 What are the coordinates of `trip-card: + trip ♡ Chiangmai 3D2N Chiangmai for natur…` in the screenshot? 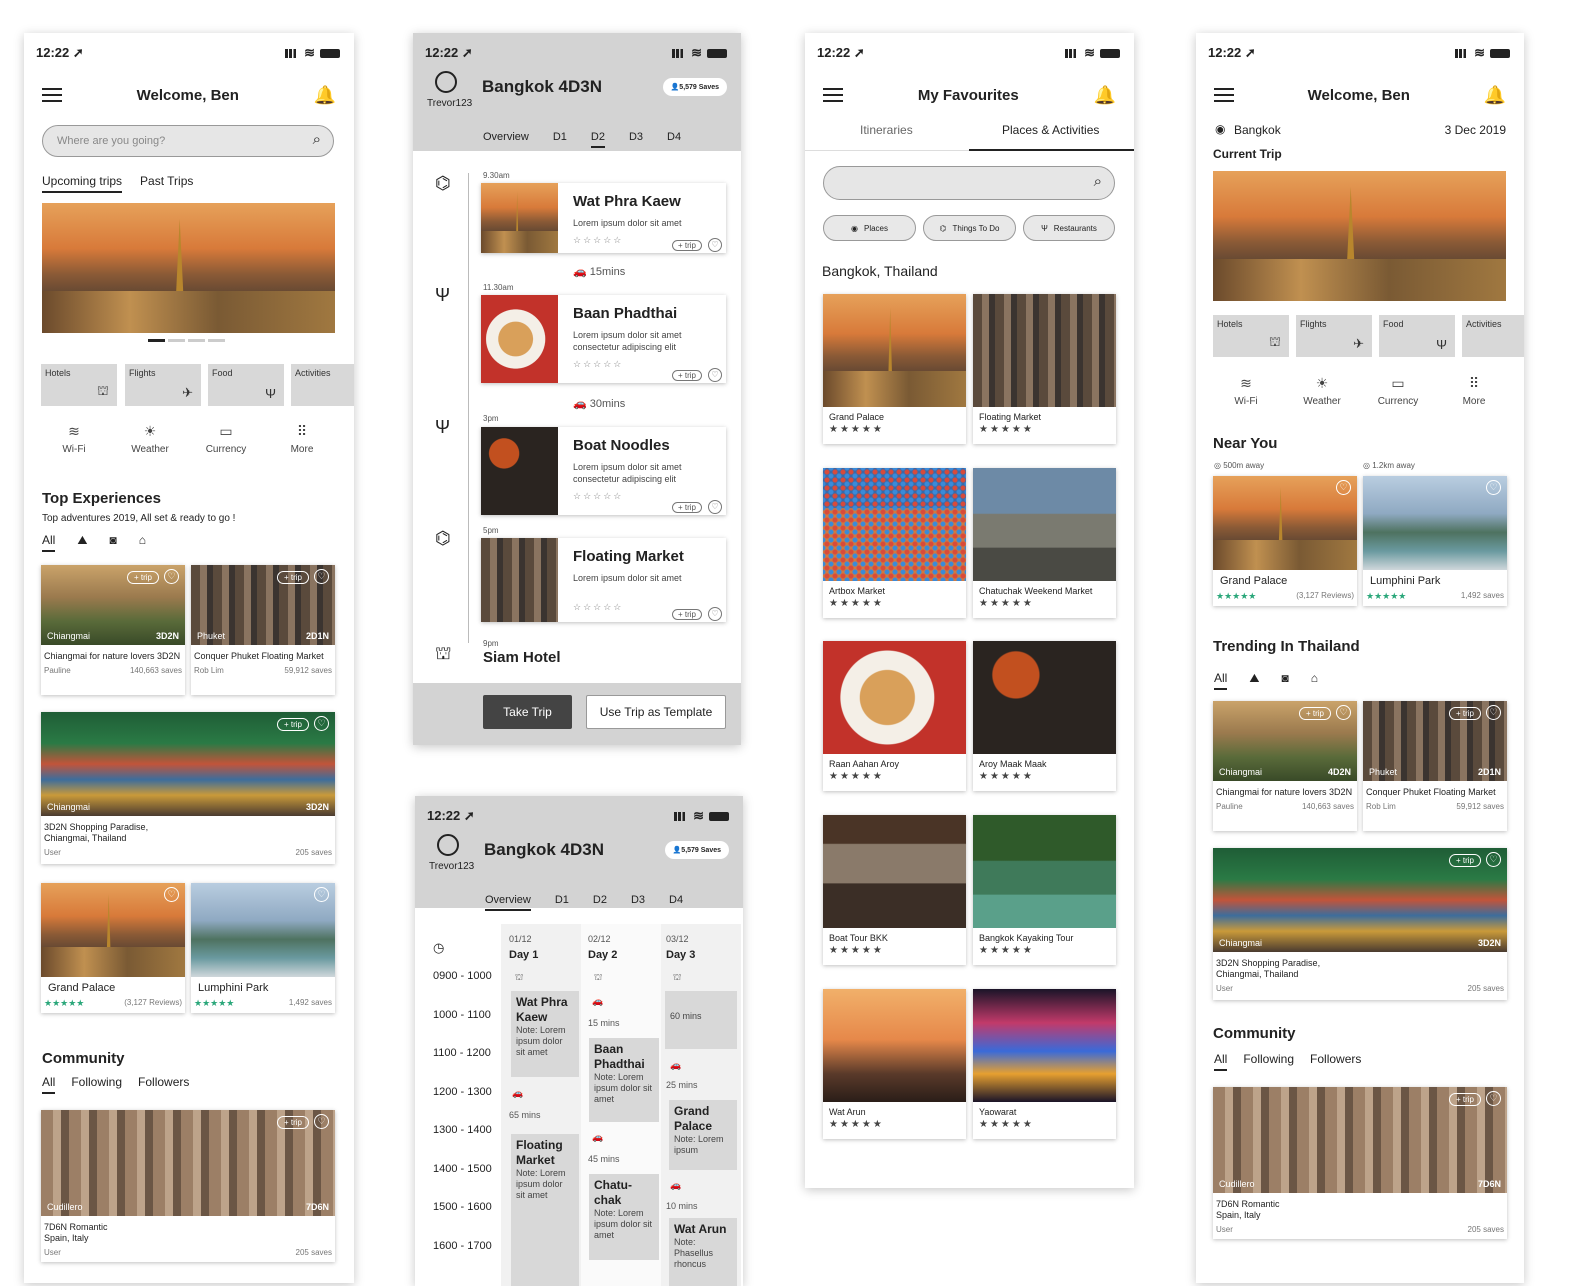 It's located at (113, 630).